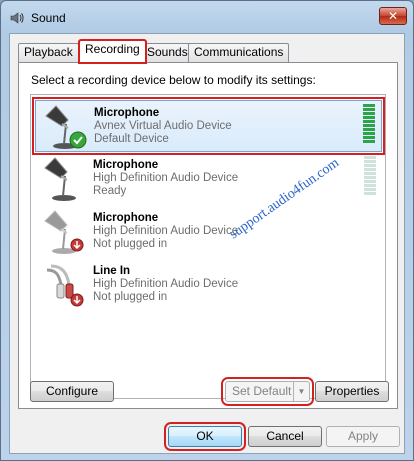 Image resolution: width=414 pixels, height=461 pixels. I want to click on close-button: ✕, so click(393, 16).